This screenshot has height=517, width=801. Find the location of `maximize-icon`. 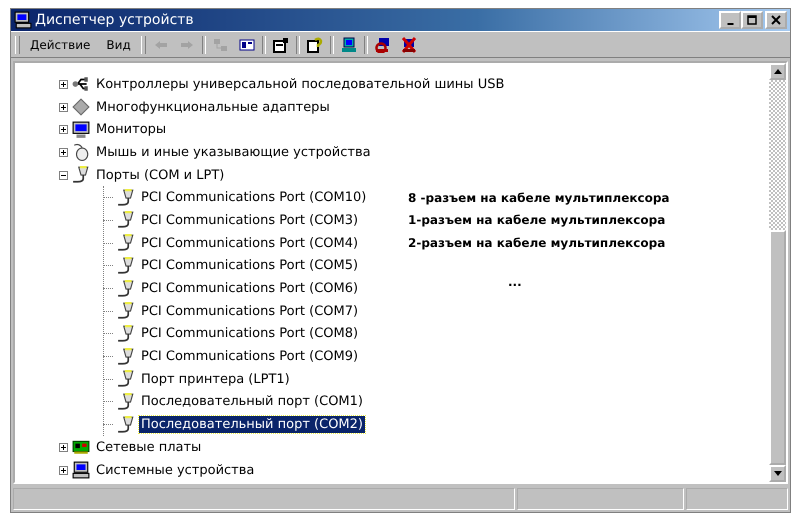

maximize-icon is located at coordinates (752, 20).